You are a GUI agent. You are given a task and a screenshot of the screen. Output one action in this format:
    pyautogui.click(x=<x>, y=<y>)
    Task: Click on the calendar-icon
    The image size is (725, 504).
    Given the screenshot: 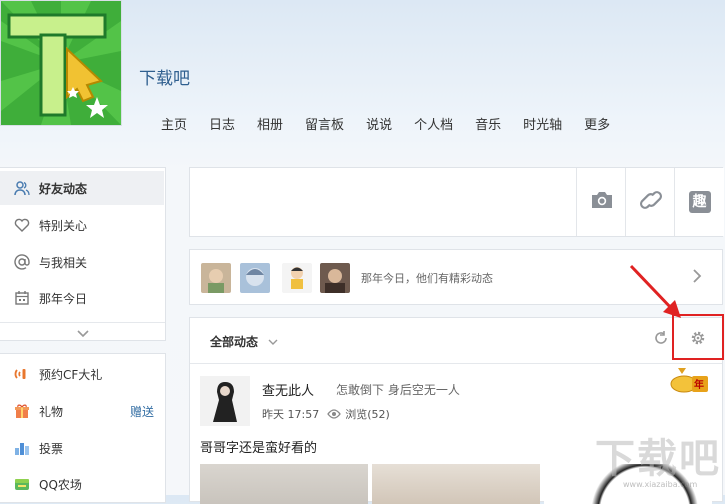 What is the action you would take?
    pyautogui.click(x=22, y=298)
    